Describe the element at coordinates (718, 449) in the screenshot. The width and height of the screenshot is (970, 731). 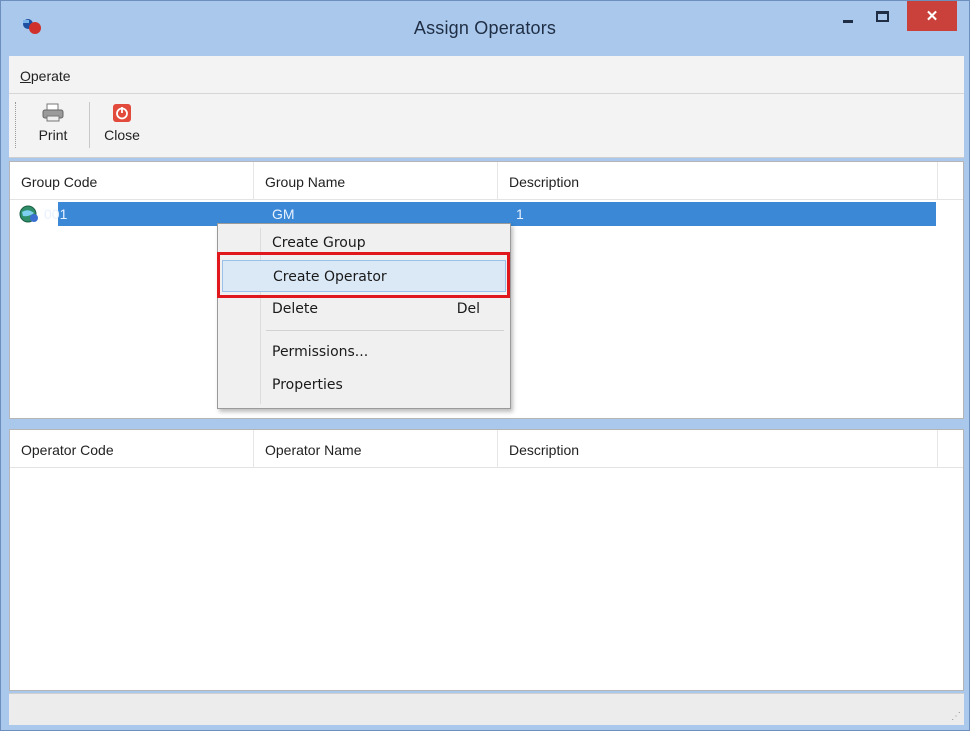
I see `column-header-operator-description: Description` at that location.